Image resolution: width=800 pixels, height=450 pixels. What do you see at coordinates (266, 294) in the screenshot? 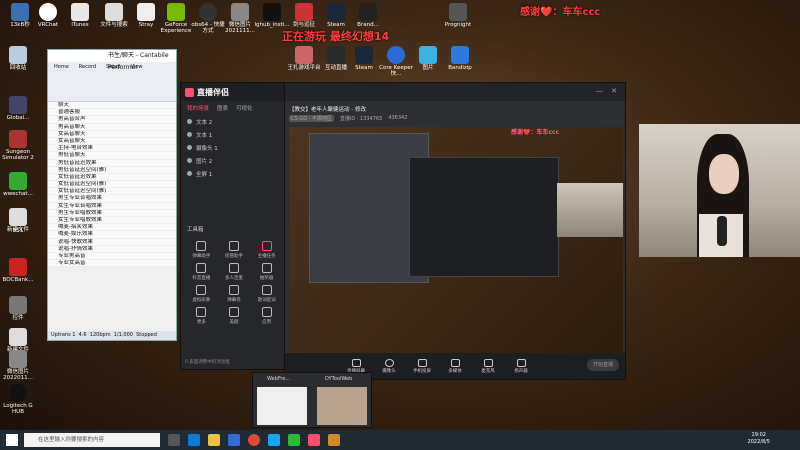
I see `tool-item: 歌词提词` at bounding box center [266, 294].